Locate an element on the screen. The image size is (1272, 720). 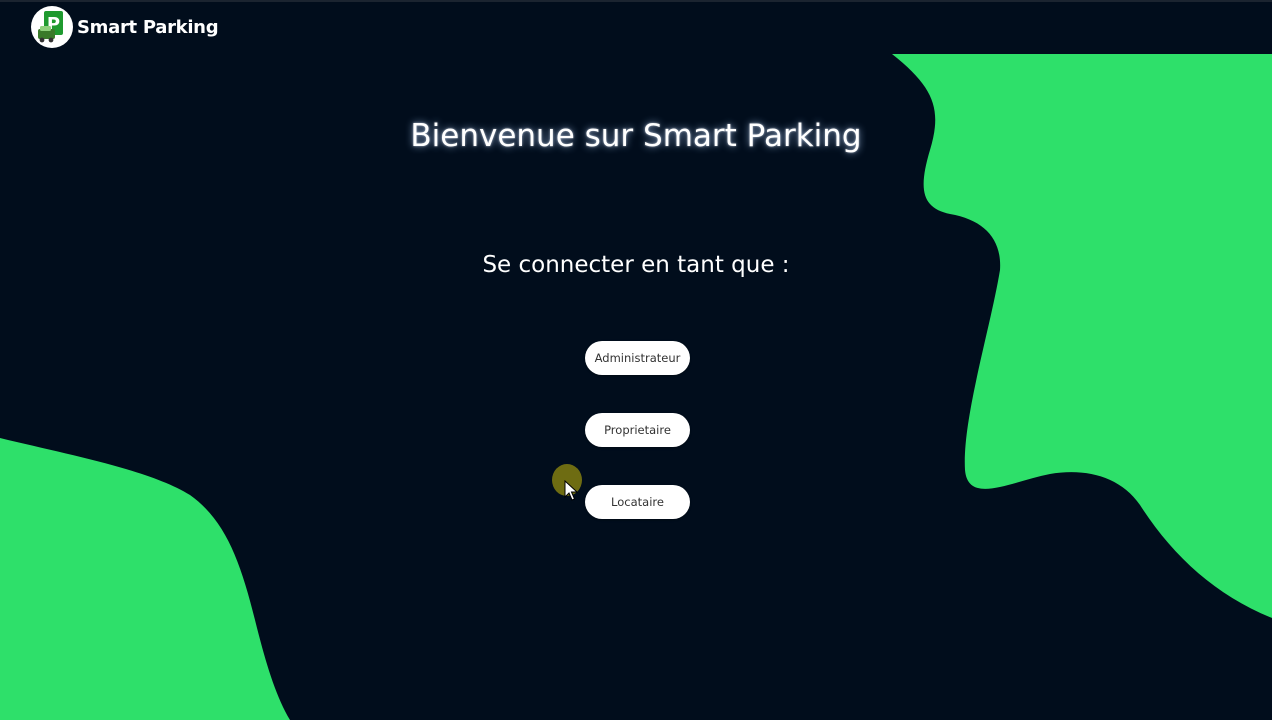
administrateur-button: Administrateur is located at coordinates (637, 358).